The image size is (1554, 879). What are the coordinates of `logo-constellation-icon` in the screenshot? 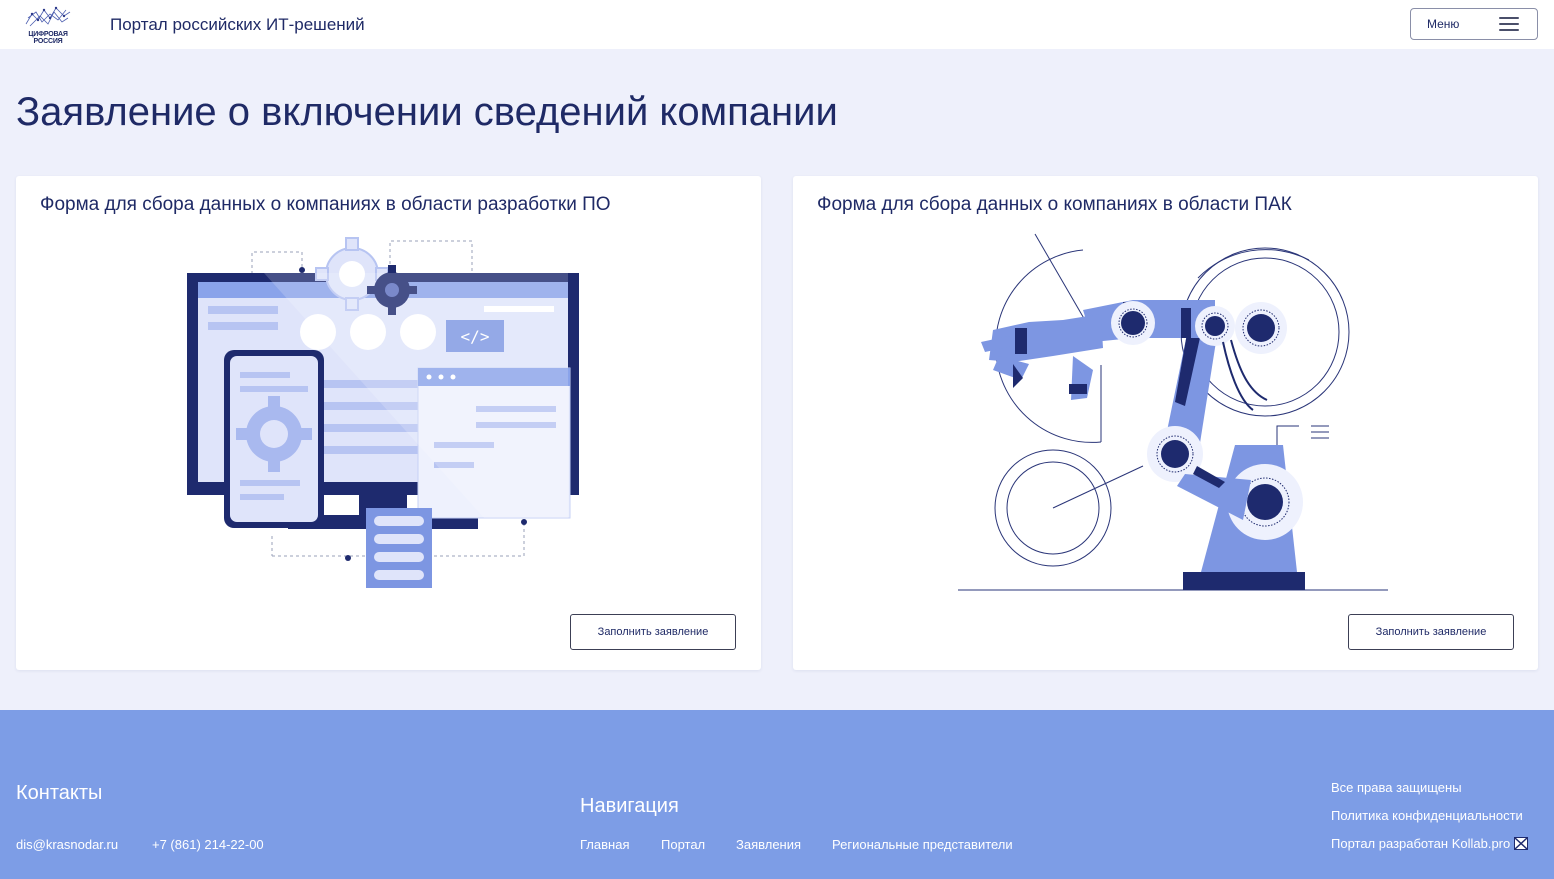 It's located at (48, 16).